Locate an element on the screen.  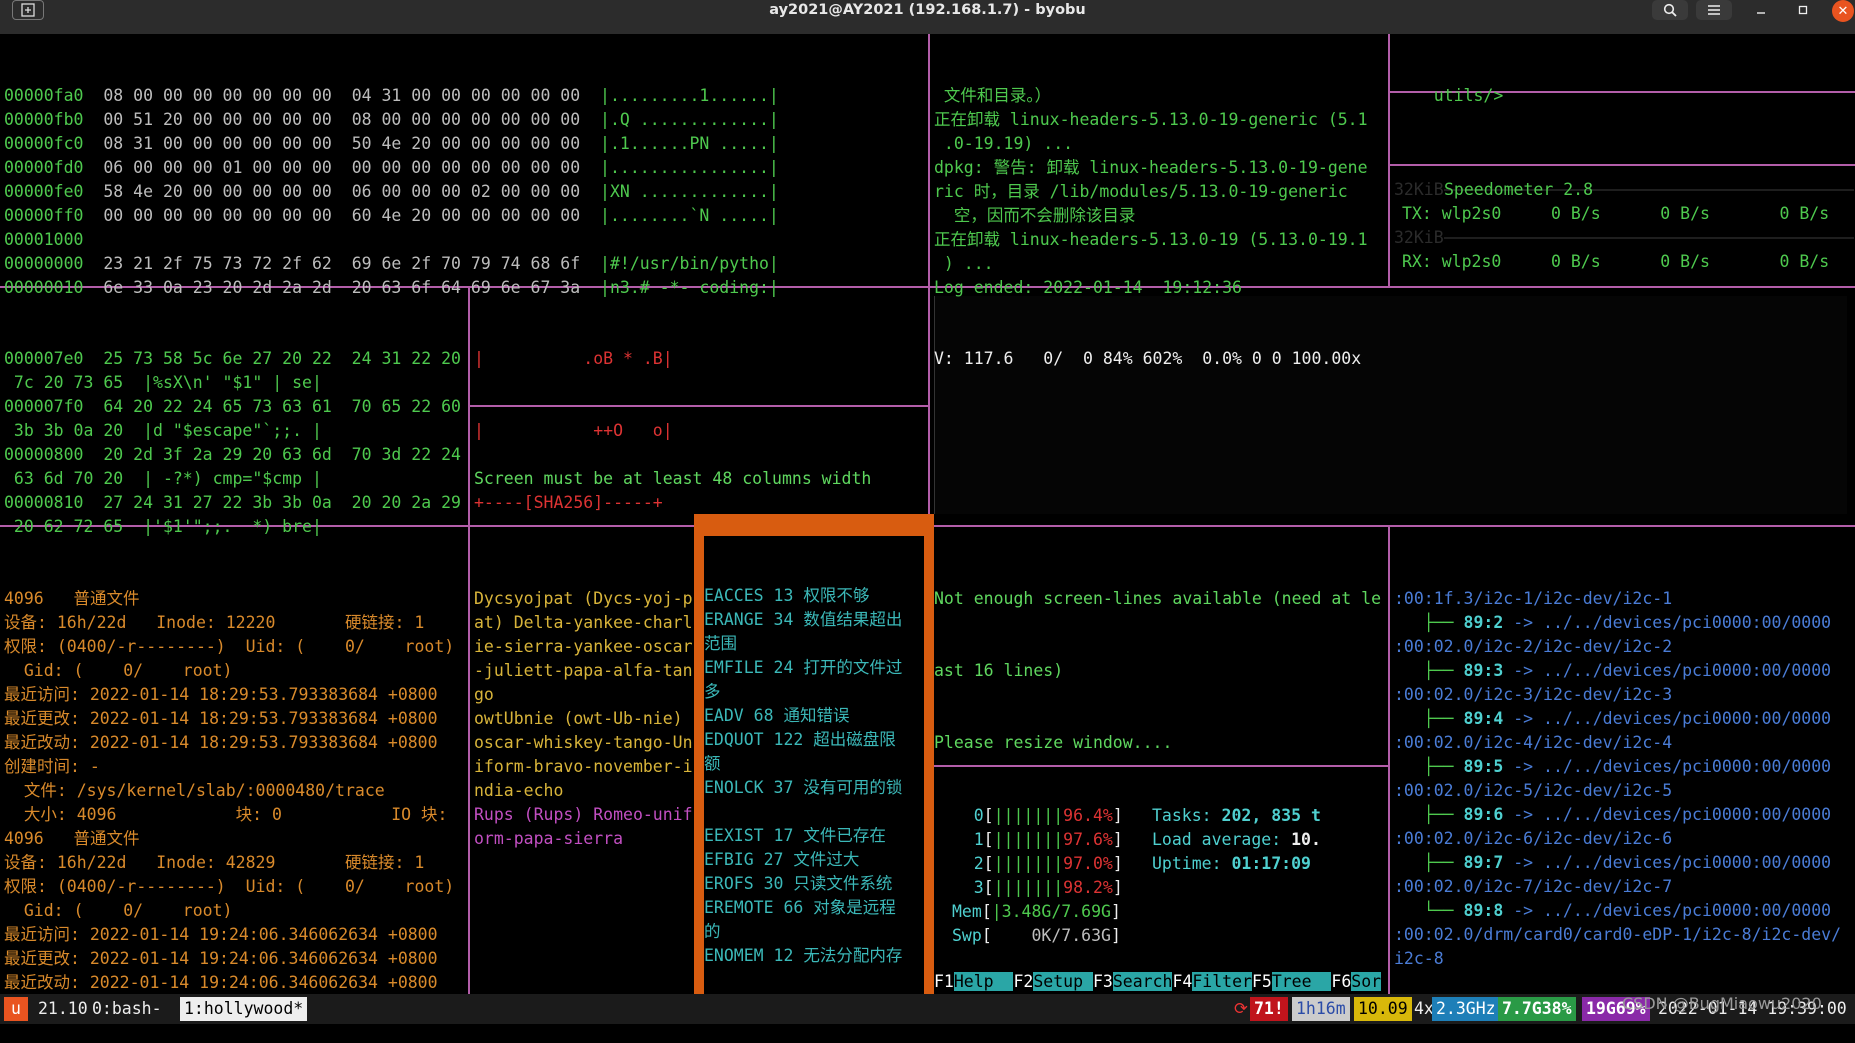
tree-line: :00:02.0/i2c-6/i2c-dev/i2c-6 is located at coordinates (1533, 838).